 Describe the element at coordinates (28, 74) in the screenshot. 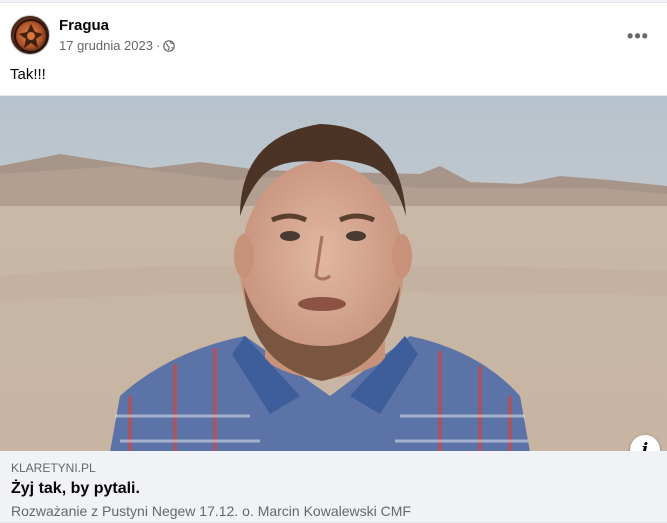

I see `post-text: Tak!!!` at that location.